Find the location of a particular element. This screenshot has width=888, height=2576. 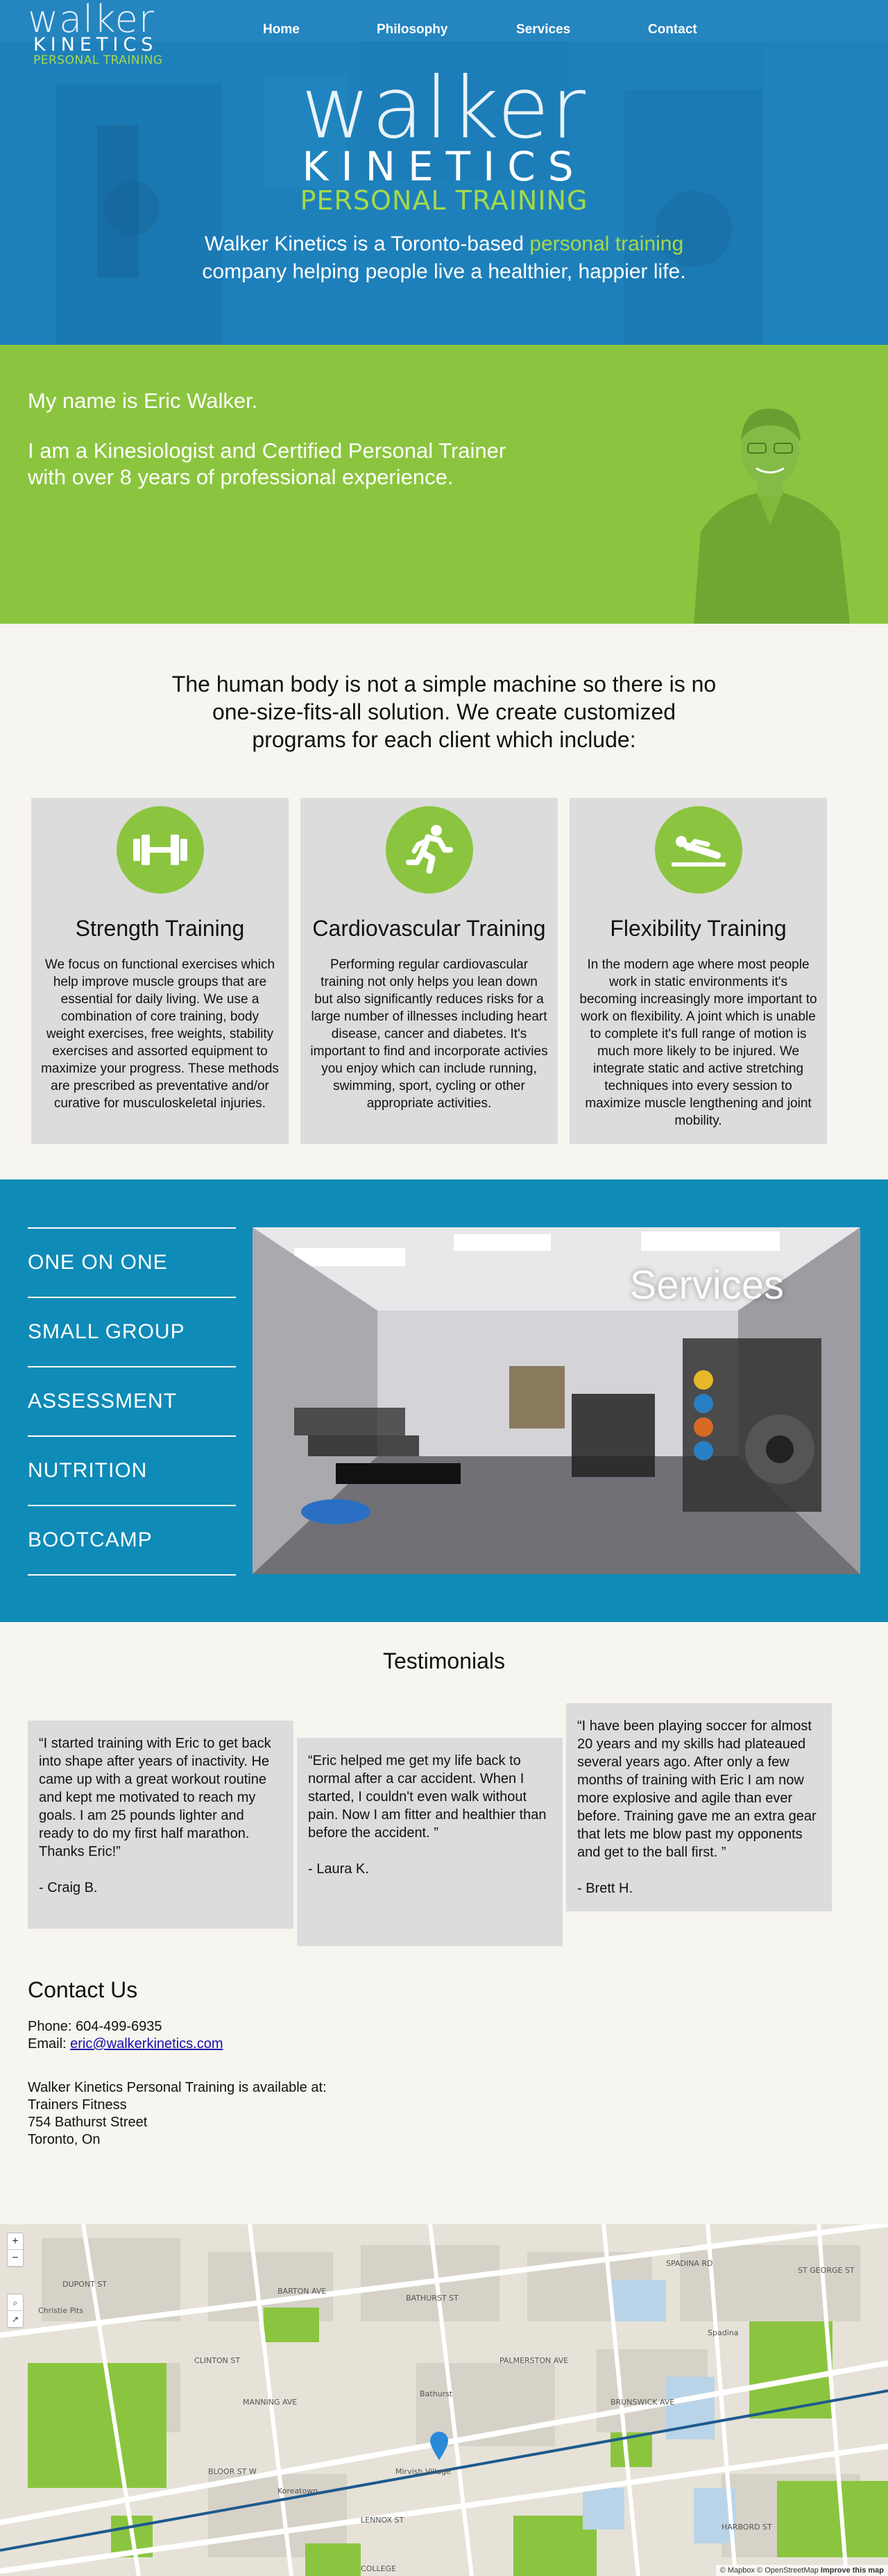

service-small-group: SMALL GROUP is located at coordinates (132, 1331).